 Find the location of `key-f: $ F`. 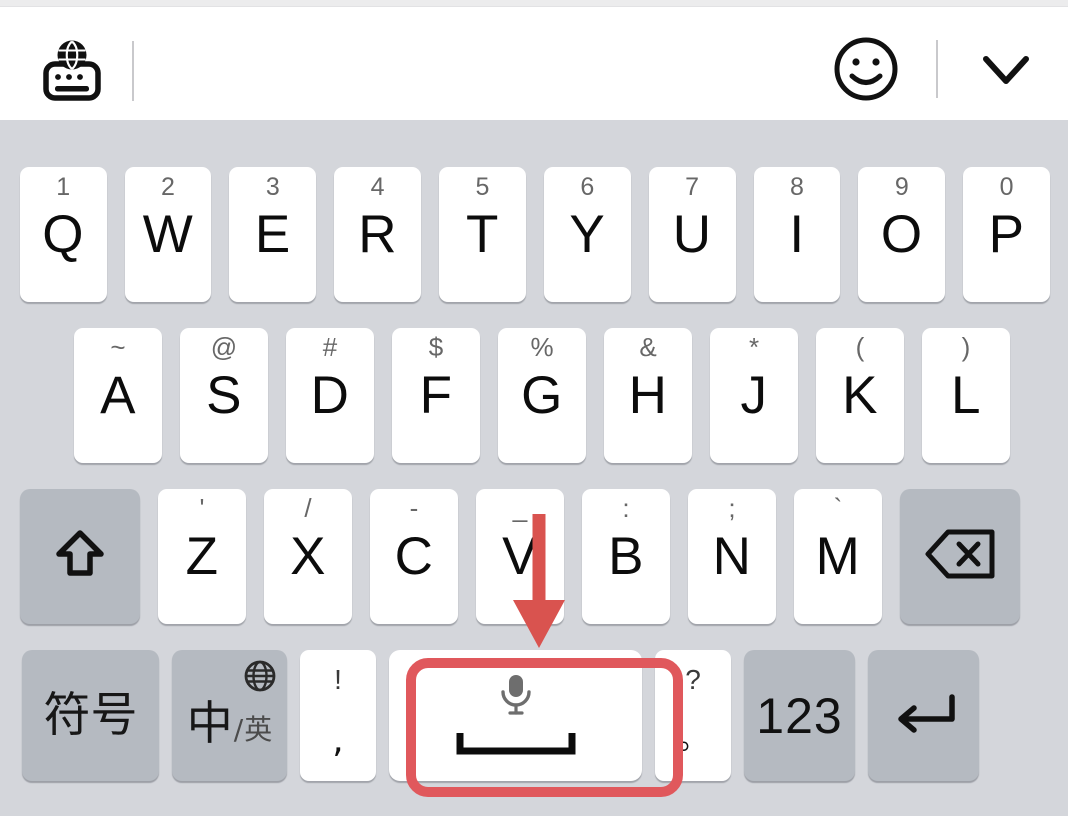

key-f: $ F is located at coordinates (436, 395).